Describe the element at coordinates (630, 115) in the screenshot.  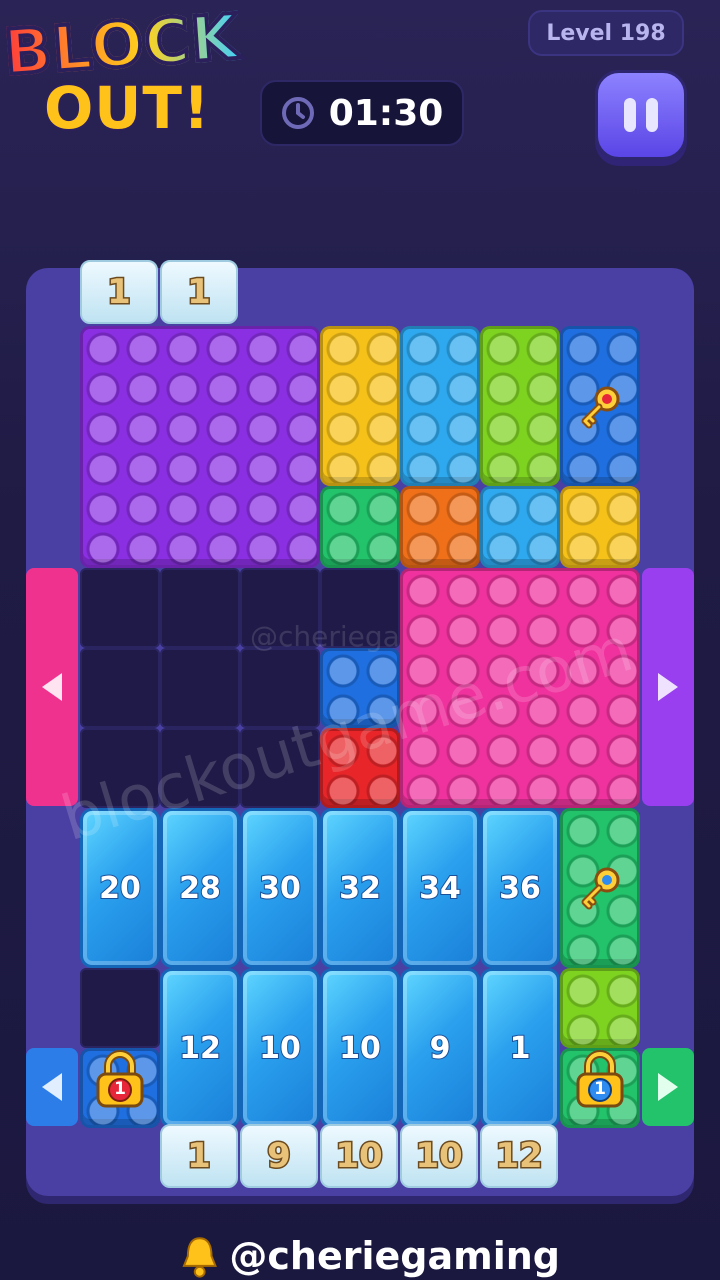
I see `pause-icon` at that location.